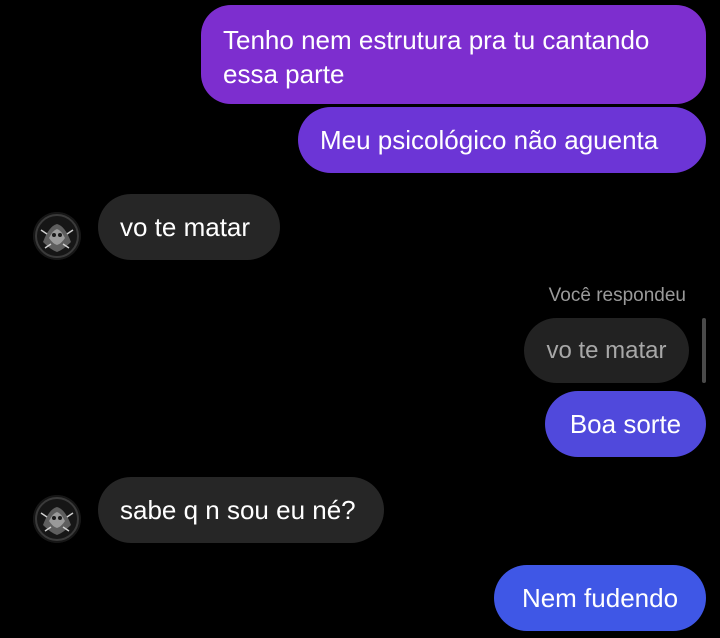 Image resolution: width=720 pixels, height=638 pixels. Describe the element at coordinates (606, 350) in the screenshot. I see `quoted-reply-bubble: vo te matar` at that location.